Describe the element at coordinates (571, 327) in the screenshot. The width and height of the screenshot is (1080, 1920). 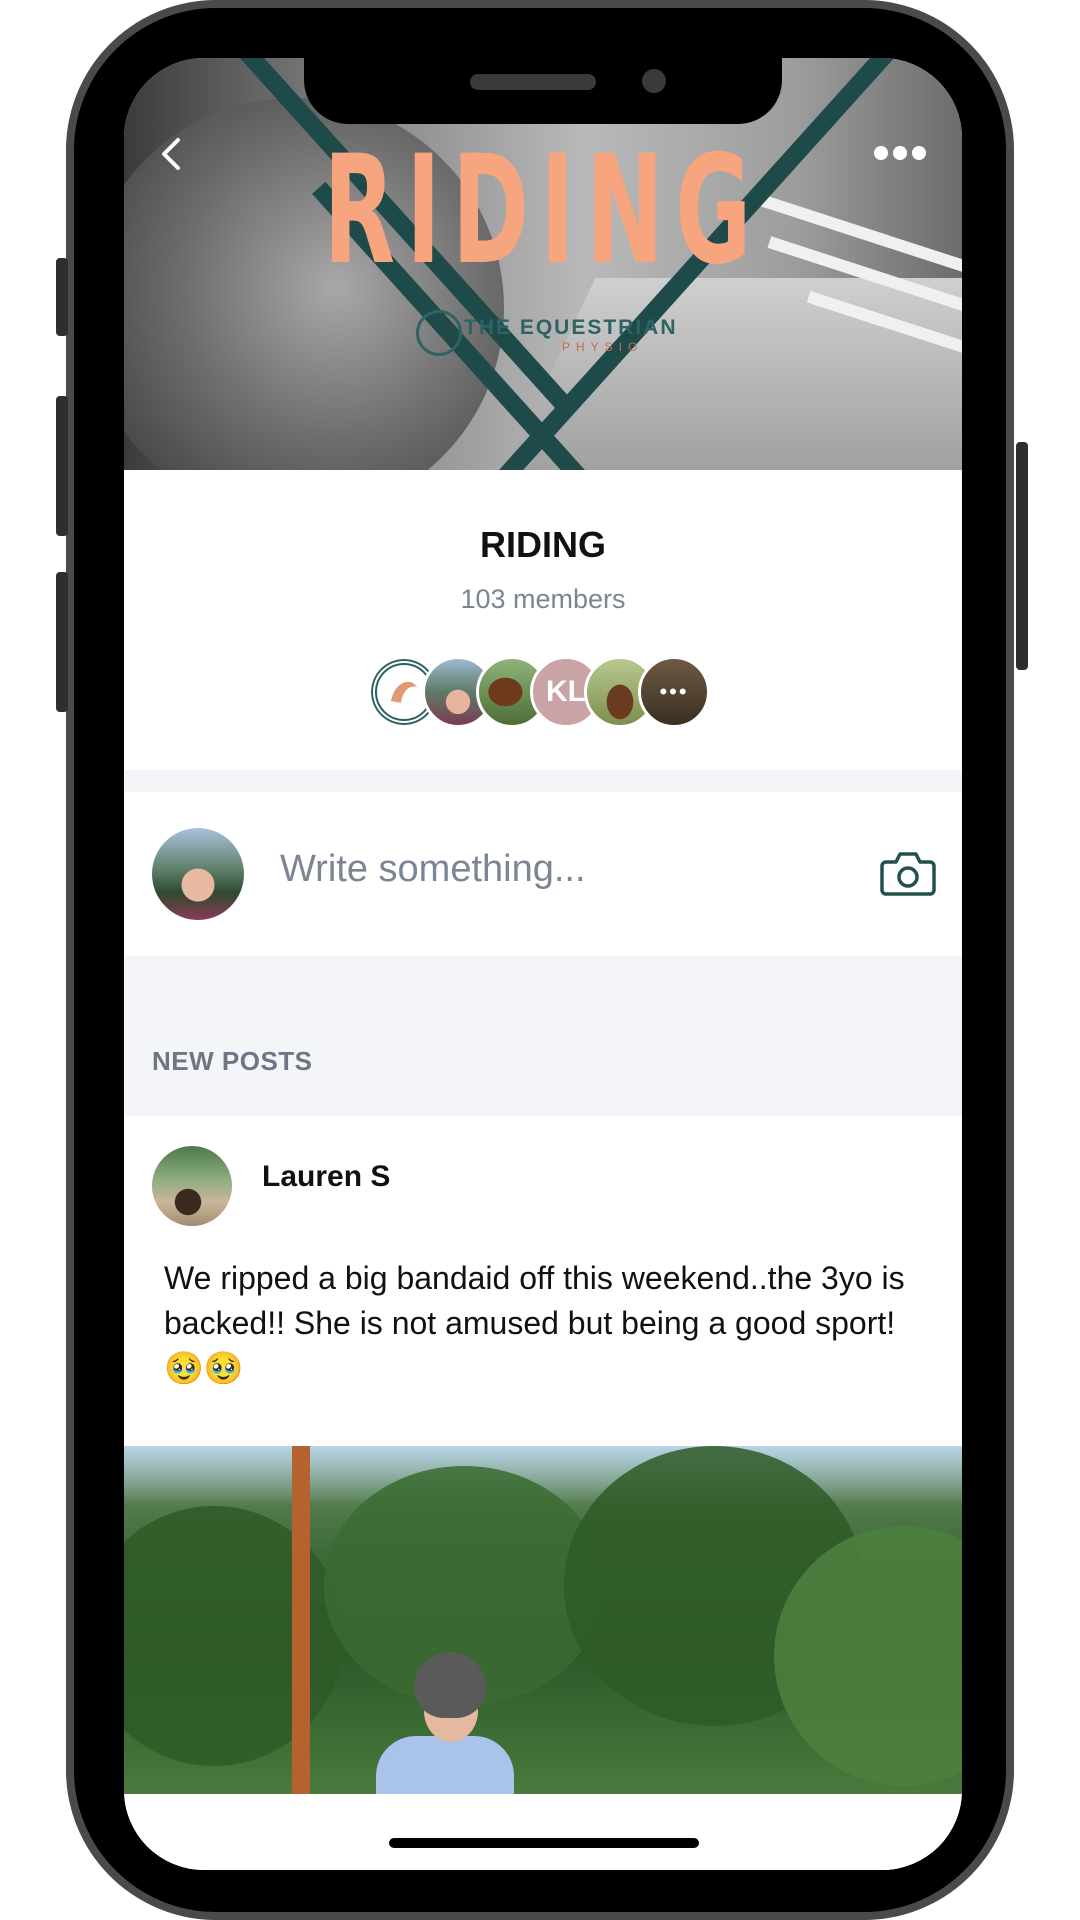
I see `cover-brand-name: THE EQUESTRIAN` at that location.